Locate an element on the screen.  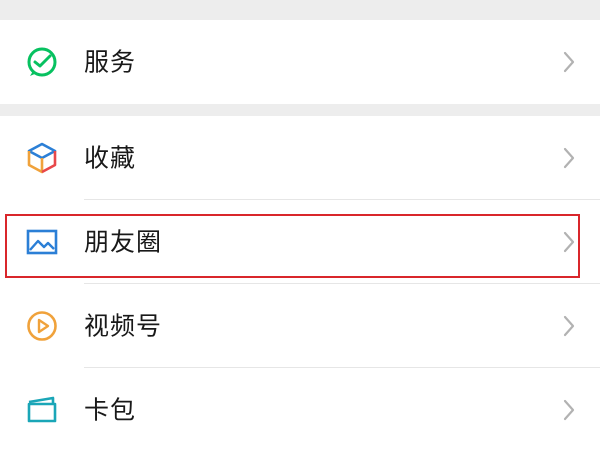
section-gap is located at coordinates (300, 110).